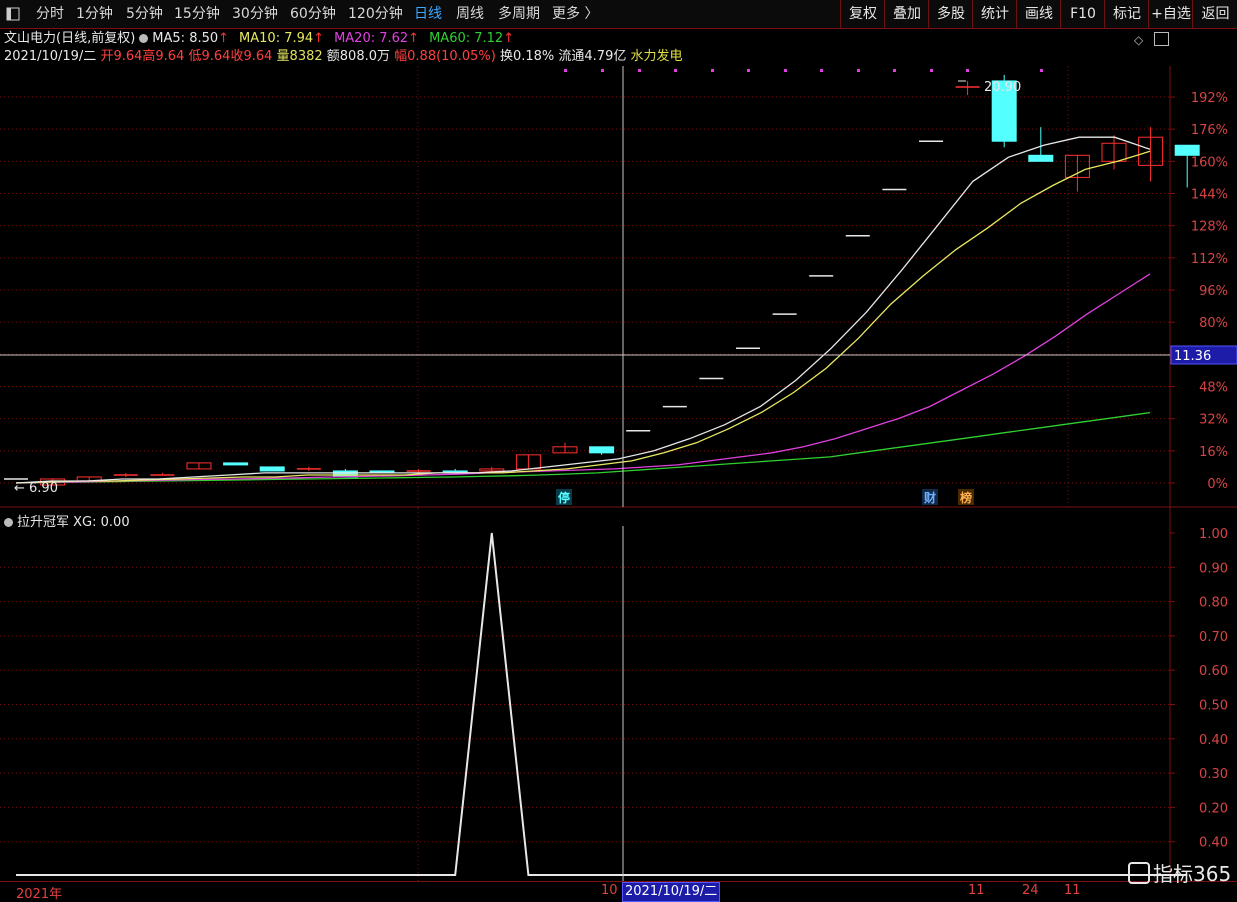 The height and width of the screenshot is (902, 1237). Describe the element at coordinates (39, 894) in the screenshot. I see `axis-year: 2021年` at that location.